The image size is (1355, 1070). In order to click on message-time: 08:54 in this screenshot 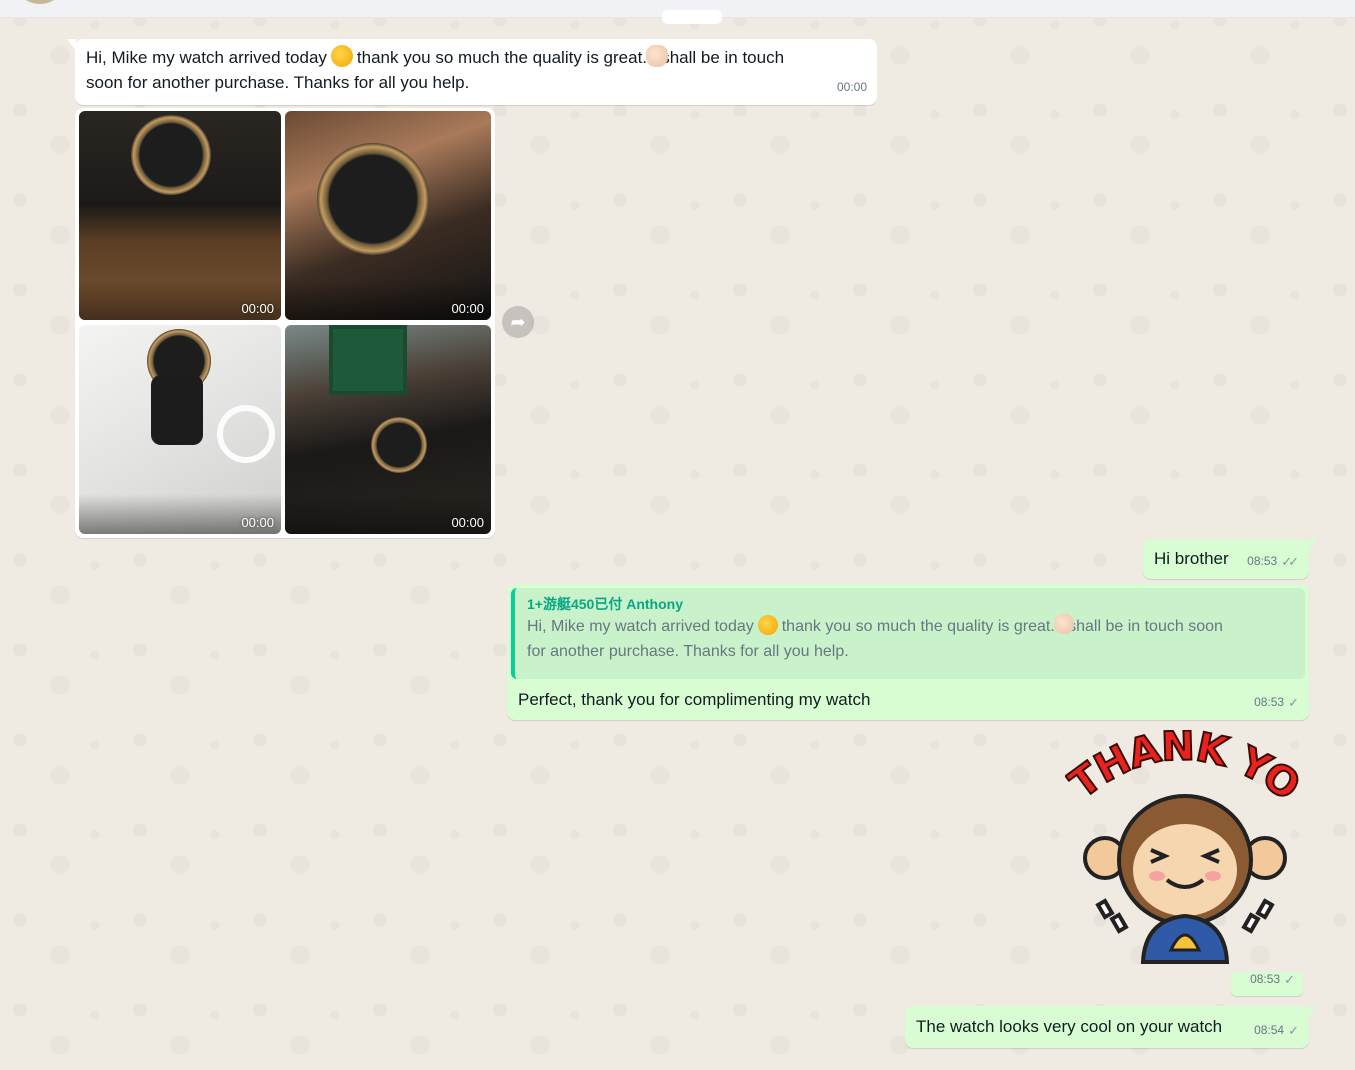, I will do `click(1269, 1030)`.